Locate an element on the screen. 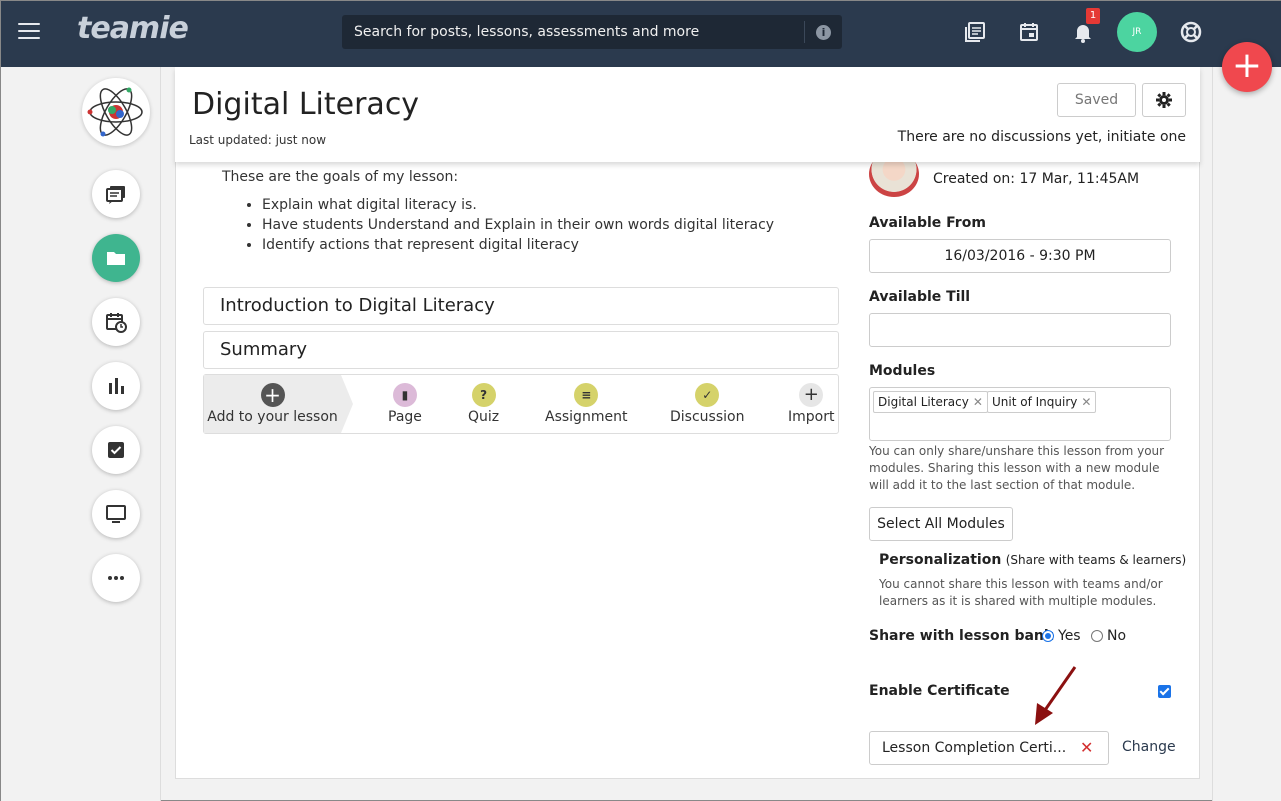 This screenshot has height=801, width=1281. logo-text: teamie is located at coordinates (133, 28).